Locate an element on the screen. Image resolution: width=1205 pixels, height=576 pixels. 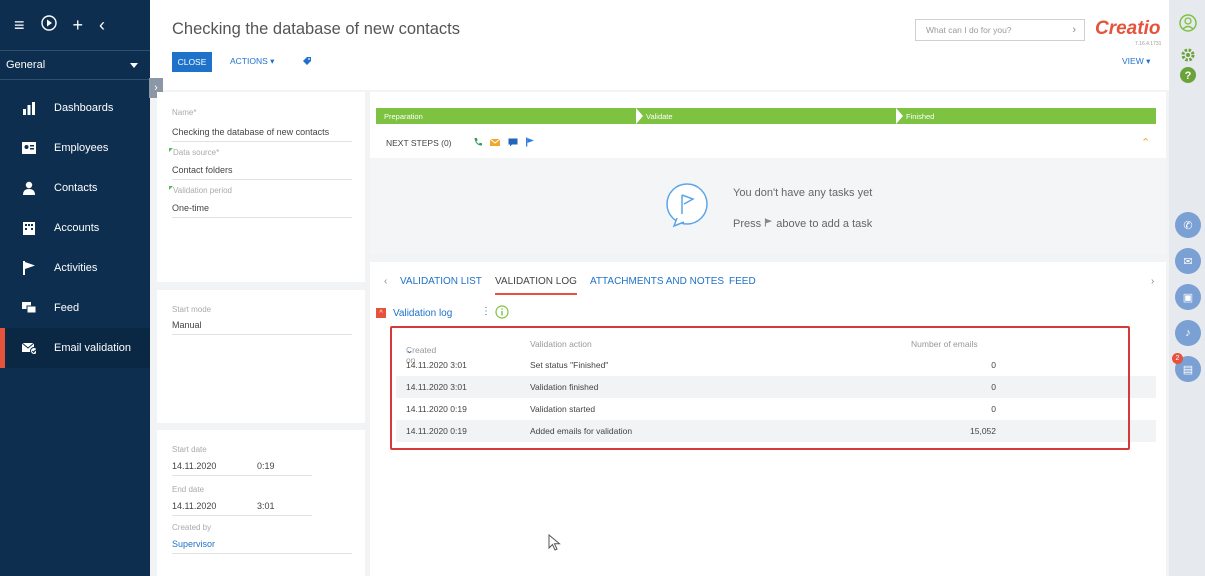
start-mode-field: Manual is located at coordinates (187, 325).